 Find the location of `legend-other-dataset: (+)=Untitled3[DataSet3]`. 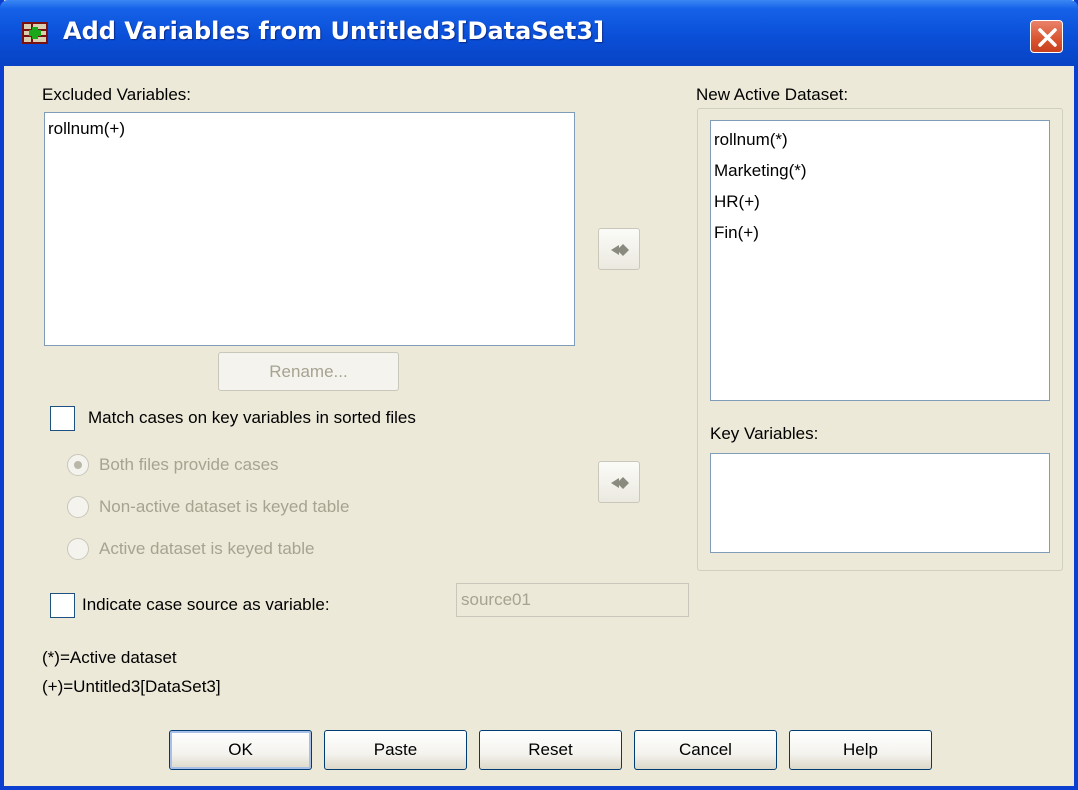

legend-other-dataset: (+)=Untitled3[DataSet3] is located at coordinates (131, 686).